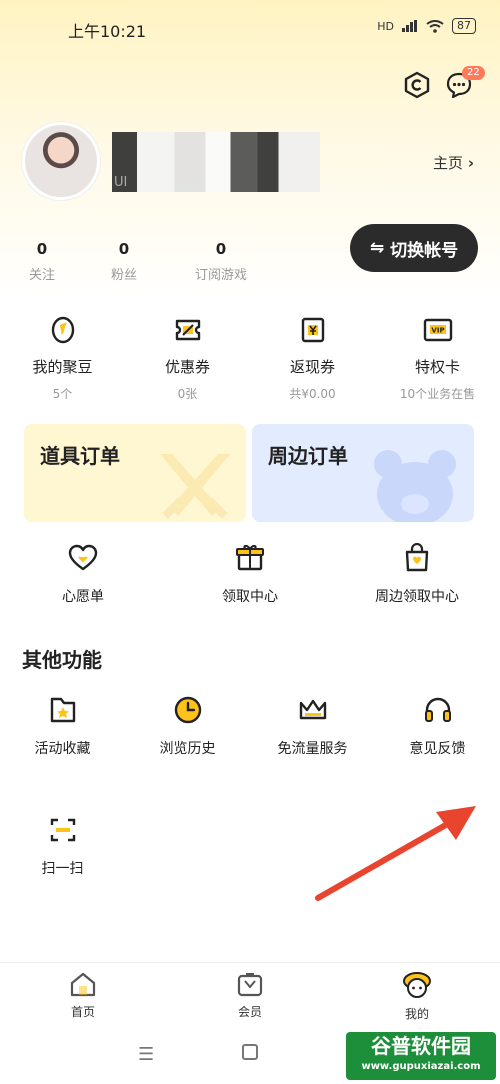 This screenshot has width=500, height=1084. Describe the element at coordinates (435, 26) in the screenshot. I see `wifi-icon` at that location.